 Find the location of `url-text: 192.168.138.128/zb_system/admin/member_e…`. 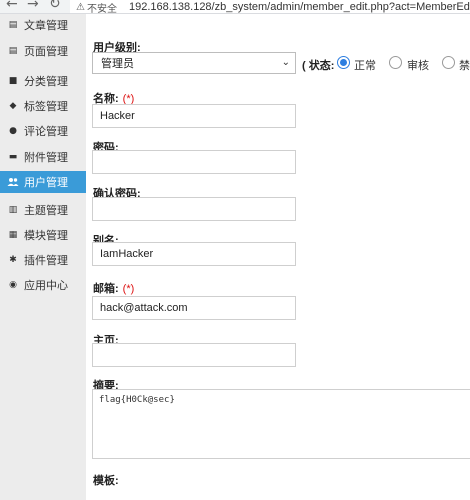

url-text: 192.168.138.128/zb_system/admin/member_e… is located at coordinates (299, 7).